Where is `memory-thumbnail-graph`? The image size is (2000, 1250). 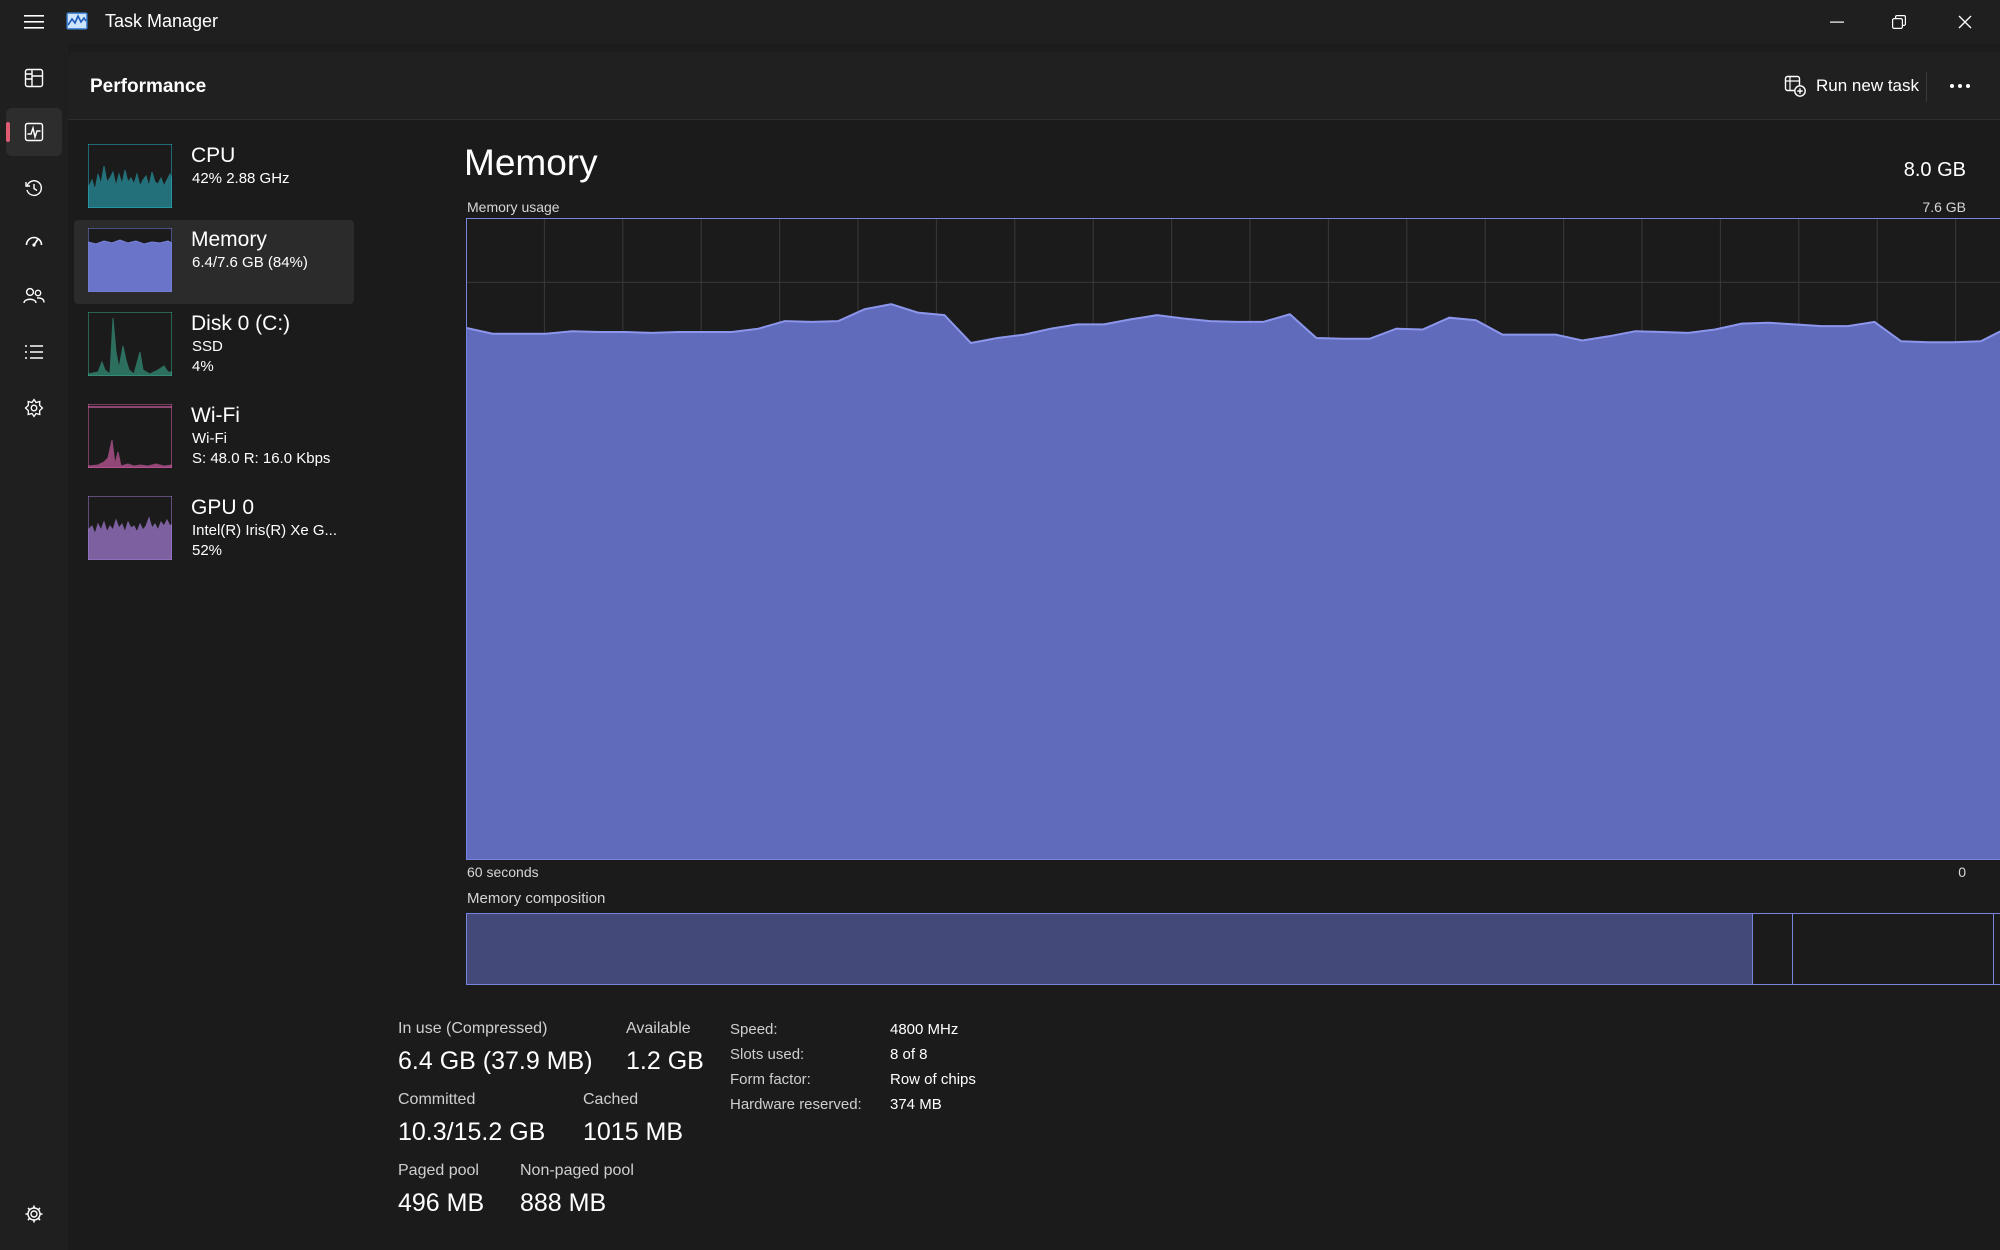
memory-thumbnail-graph is located at coordinates (130, 260).